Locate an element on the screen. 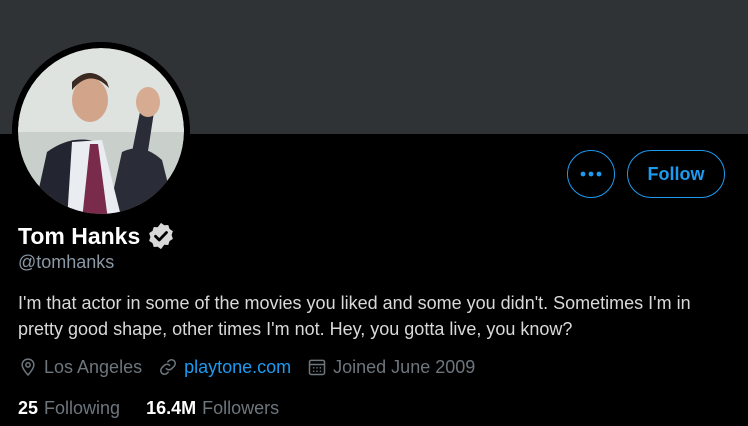 The image size is (748, 426). profile-name: Tom Hanks is located at coordinates (79, 235).